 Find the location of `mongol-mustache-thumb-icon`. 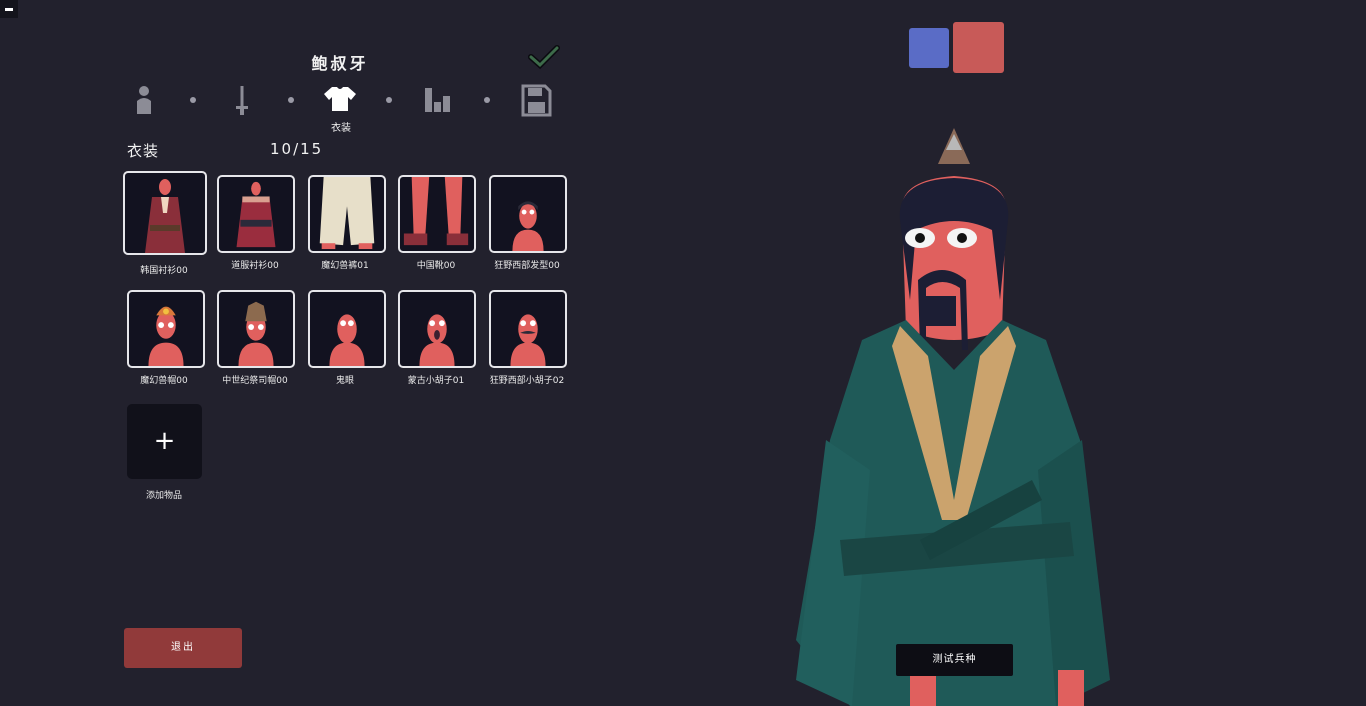

mongol-mustache-thumb-icon is located at coordinates (437, 340).